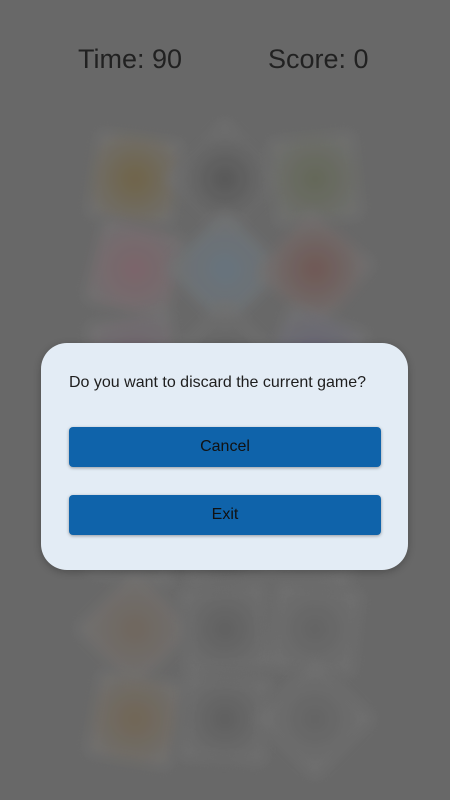  I want to click on exit-button: Exit, so click(225, 515).